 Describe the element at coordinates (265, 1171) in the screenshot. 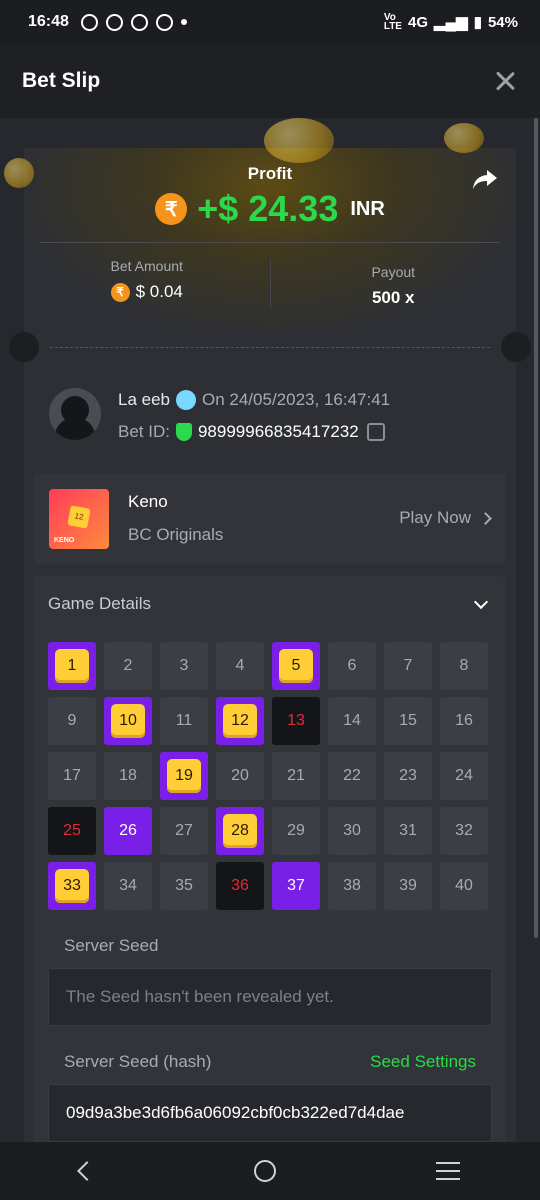

I see `home-icon` at that location.